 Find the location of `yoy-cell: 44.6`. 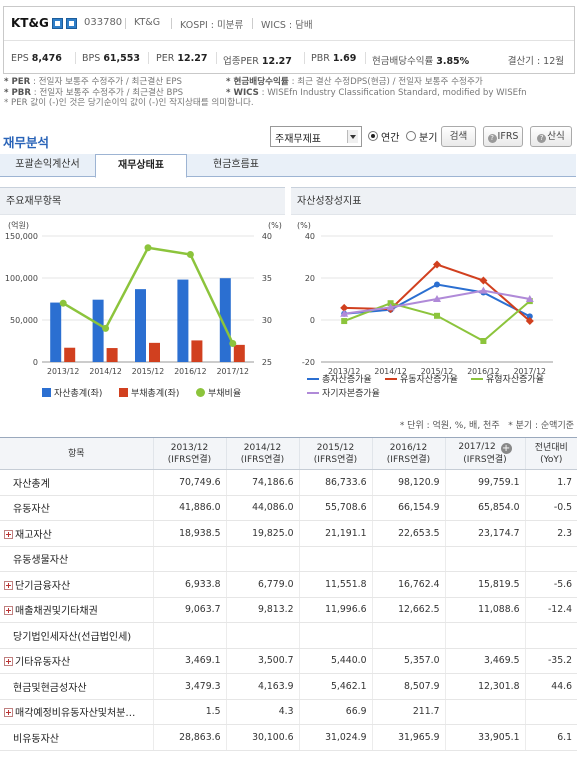

yoy-cell: 44.6 is located at coordinates (550, 686).